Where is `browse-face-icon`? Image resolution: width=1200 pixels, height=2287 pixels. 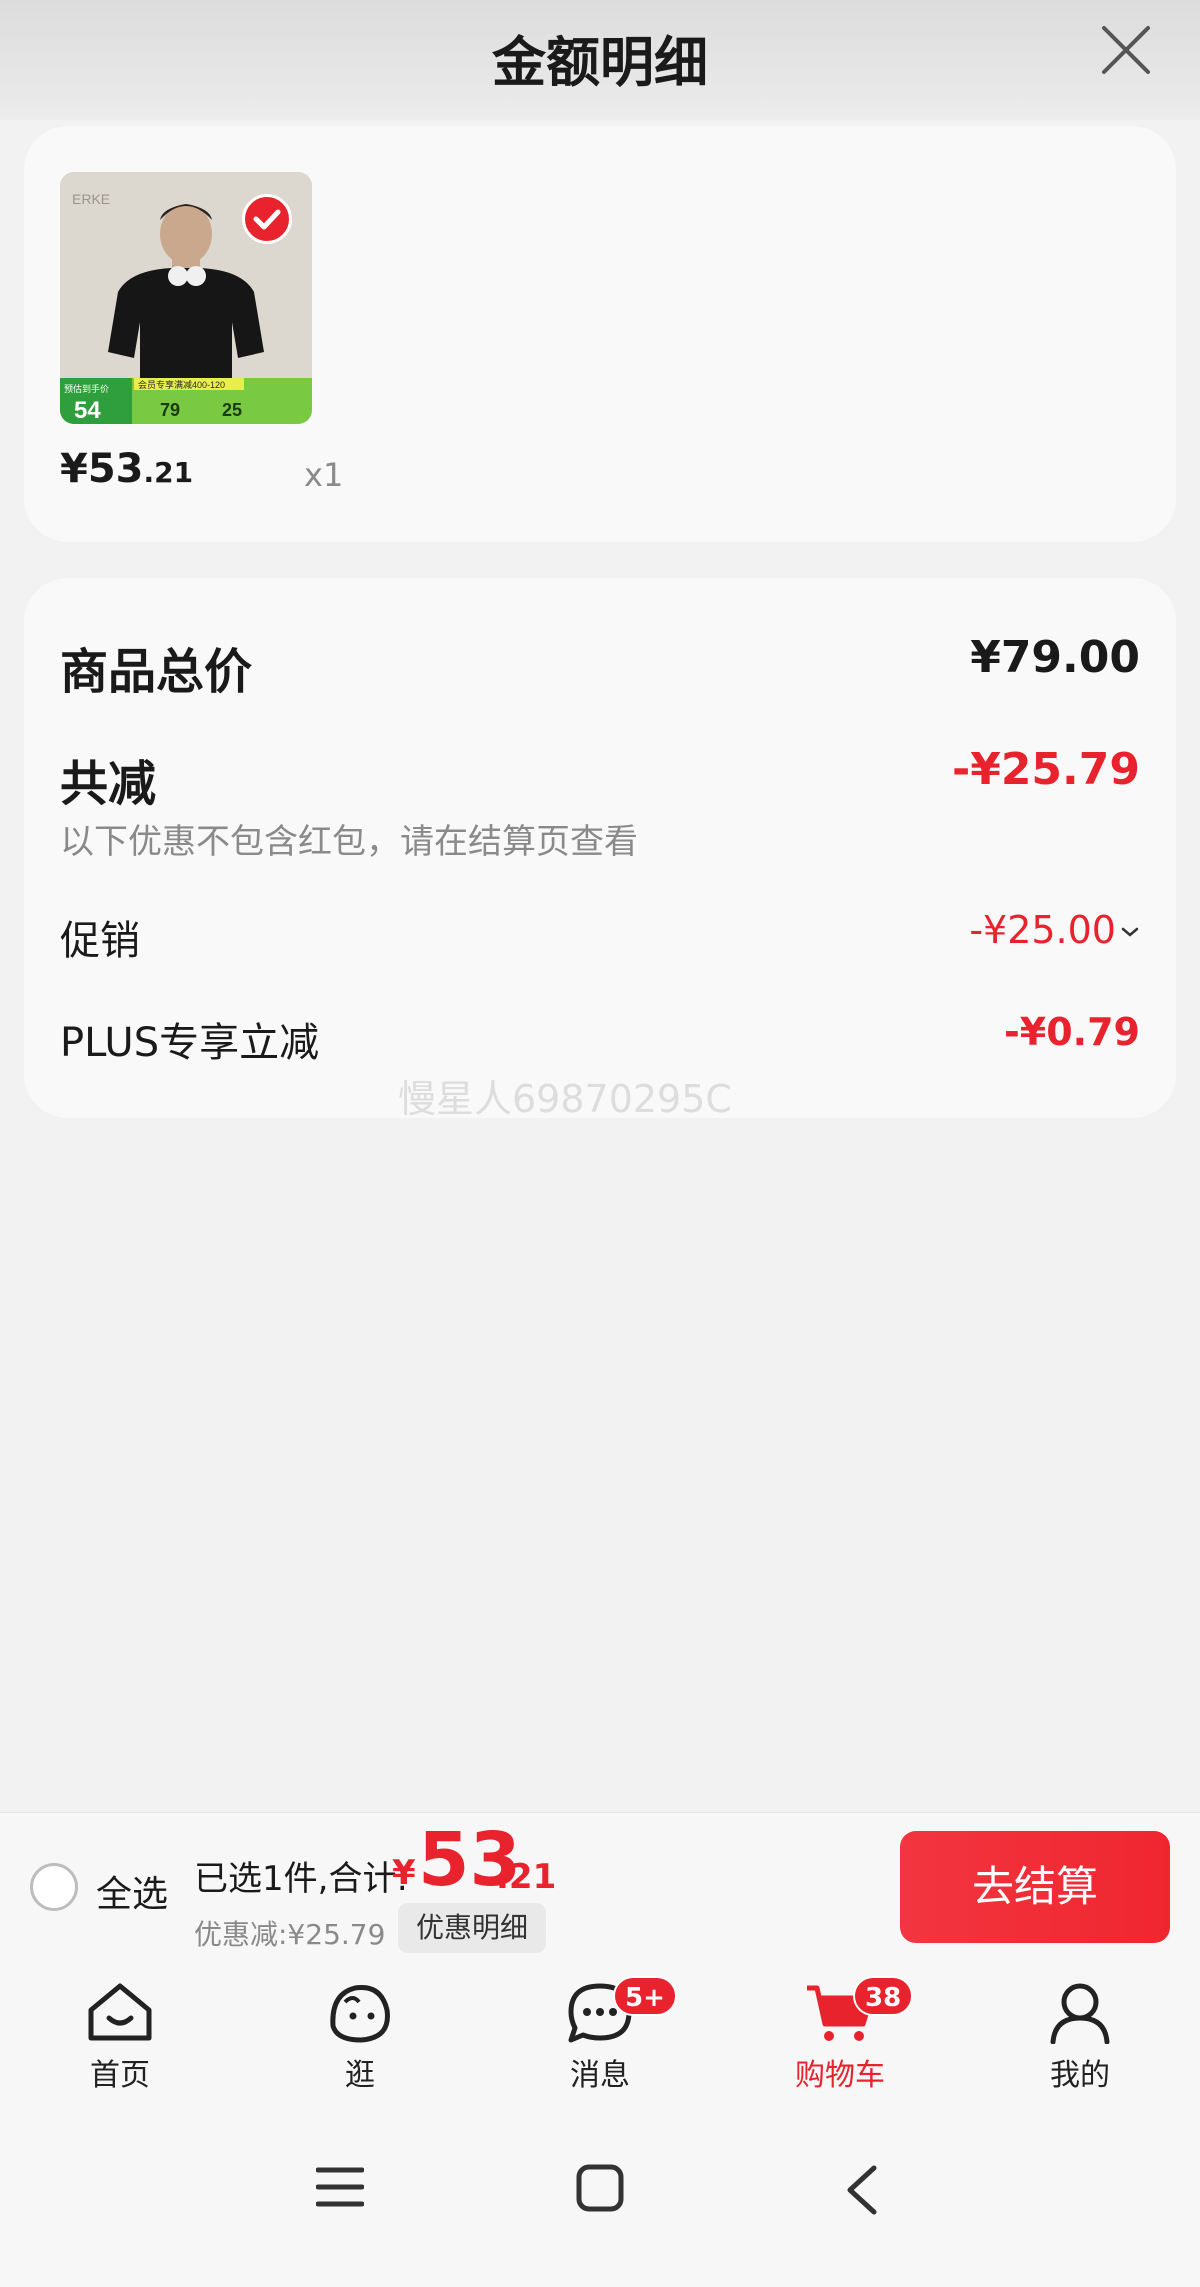 browse-face-icon is located at coordinates (360, 2013).